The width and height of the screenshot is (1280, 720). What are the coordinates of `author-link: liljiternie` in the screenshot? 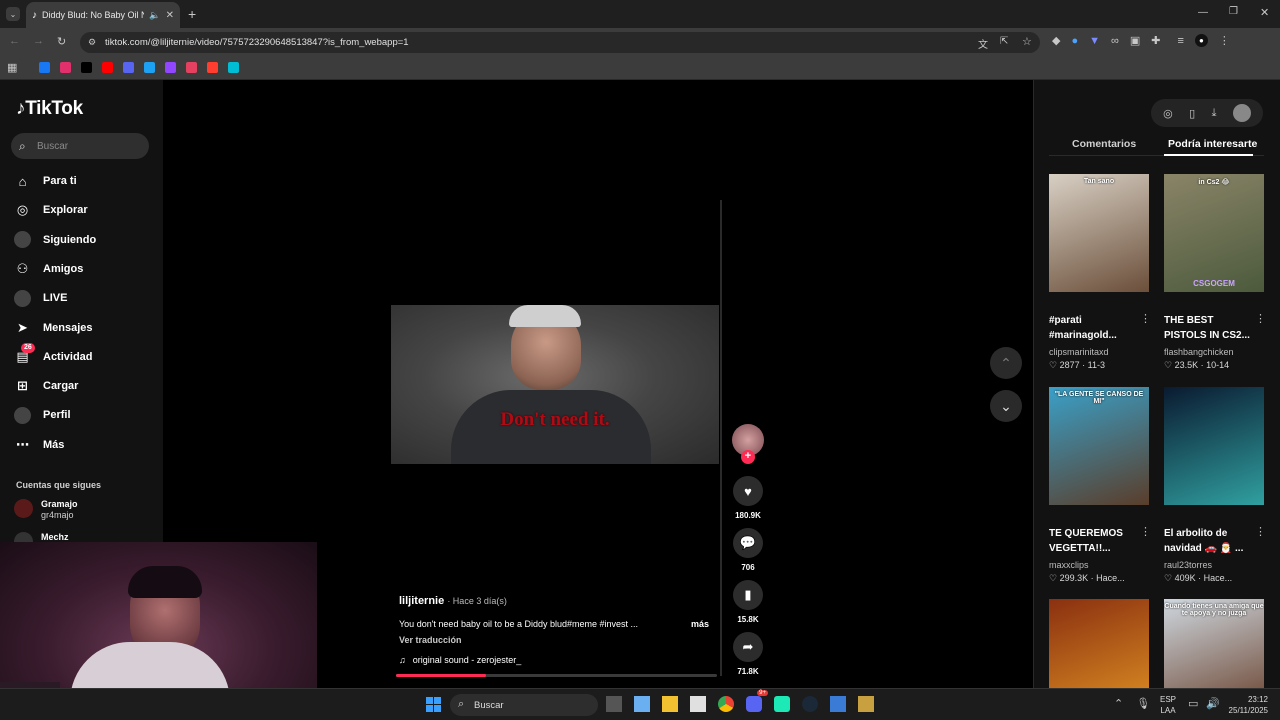 It's located at (421, 601).